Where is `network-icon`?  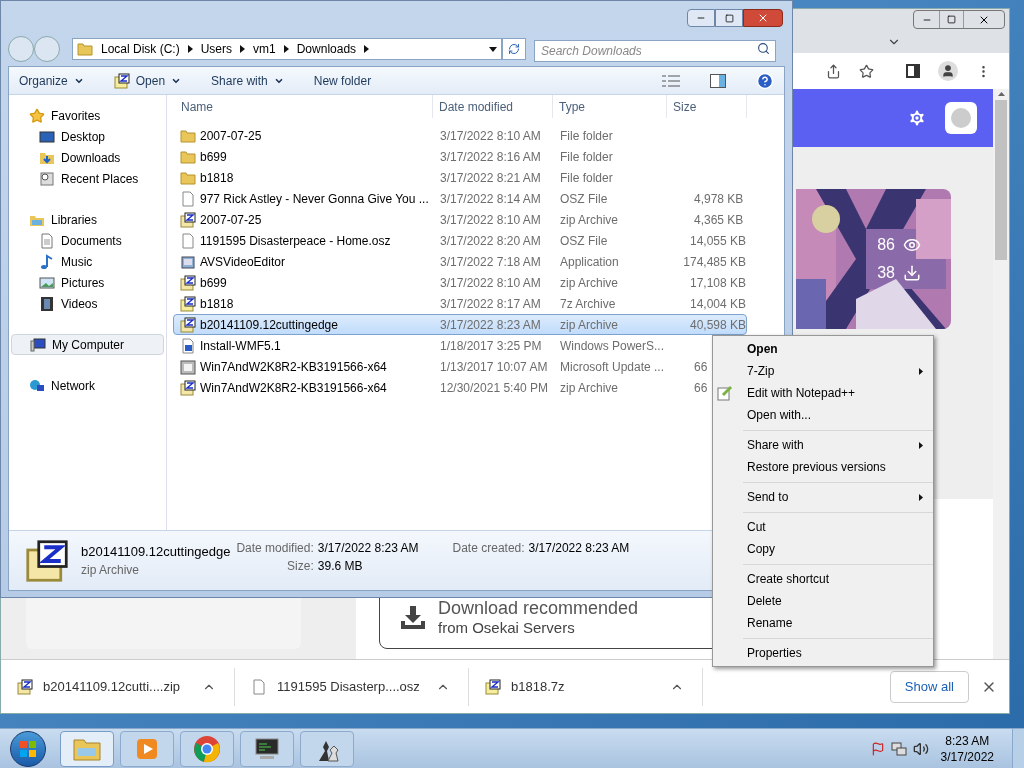
network-icon is located at coordinates (898, 748).